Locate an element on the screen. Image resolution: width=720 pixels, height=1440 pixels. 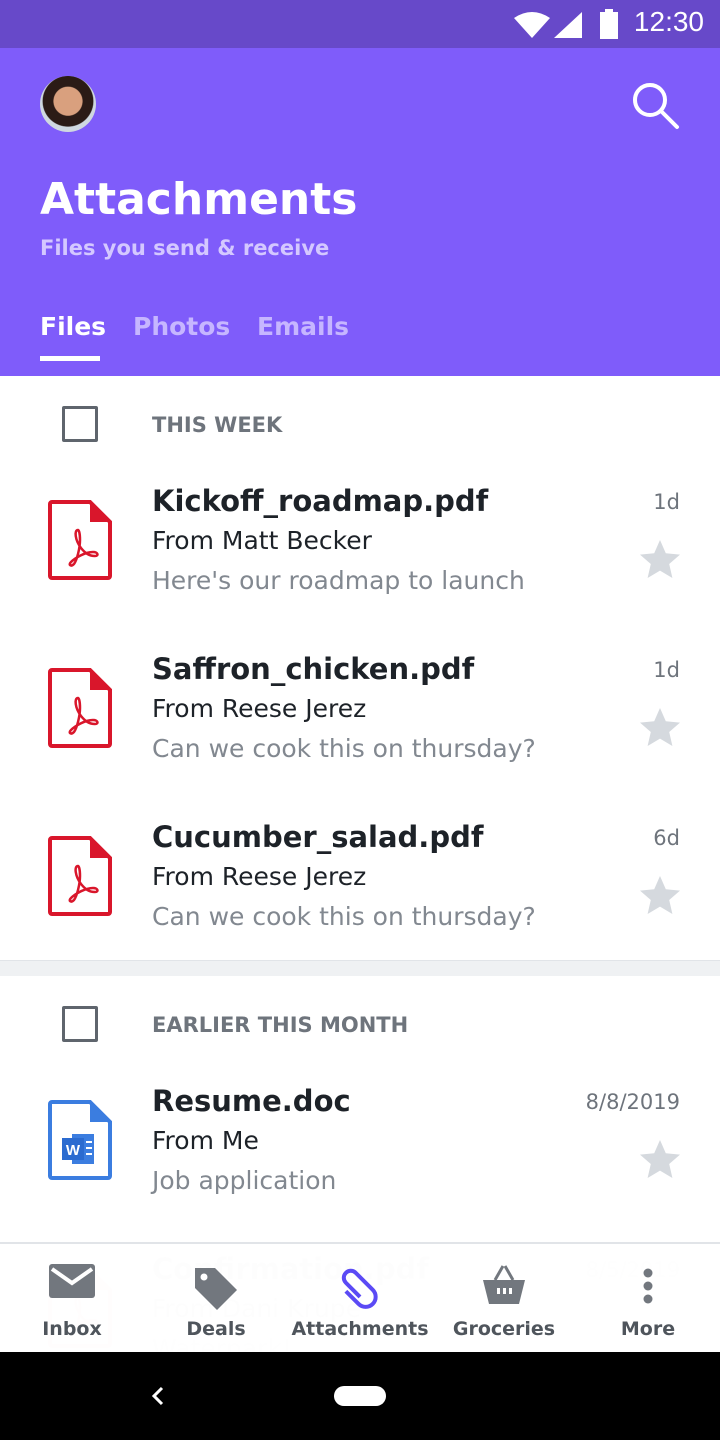
nav-attachments: Attachments is located at coordinates (360, 1299).